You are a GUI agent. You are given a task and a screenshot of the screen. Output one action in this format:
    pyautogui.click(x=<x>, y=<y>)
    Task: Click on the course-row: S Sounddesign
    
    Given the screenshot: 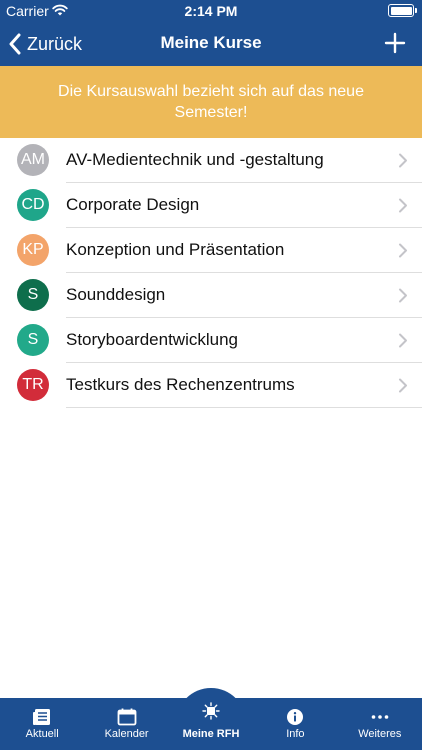 What is the action you would take?
    pyautogui.click(x=211, y=295)
    